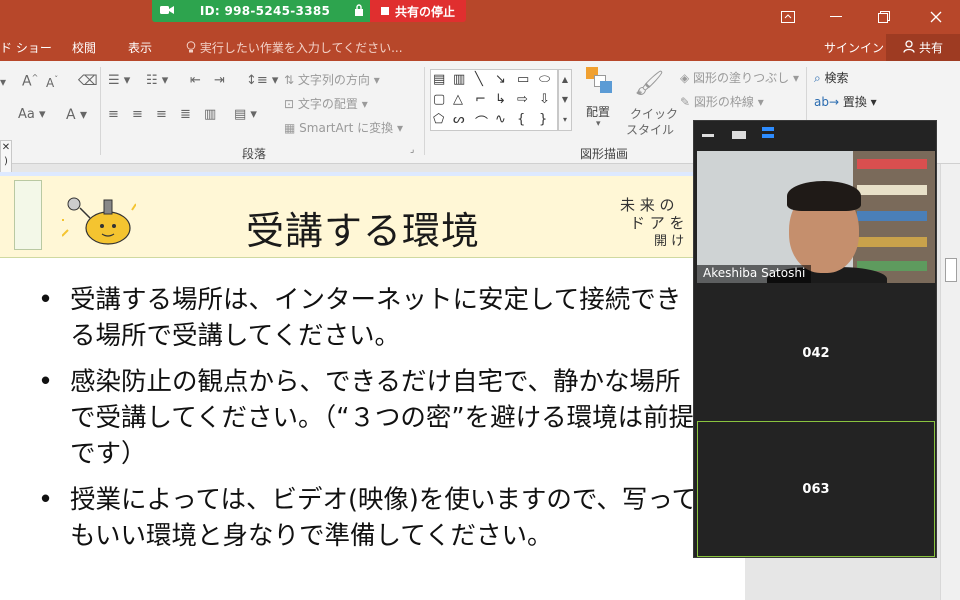 Image resolution: width=960 pixels, height=600 pixels. What do you see at coordinates (854, 102) in the screenshot?
I see `replace-label: 置換` at bounding box center [854, 102].